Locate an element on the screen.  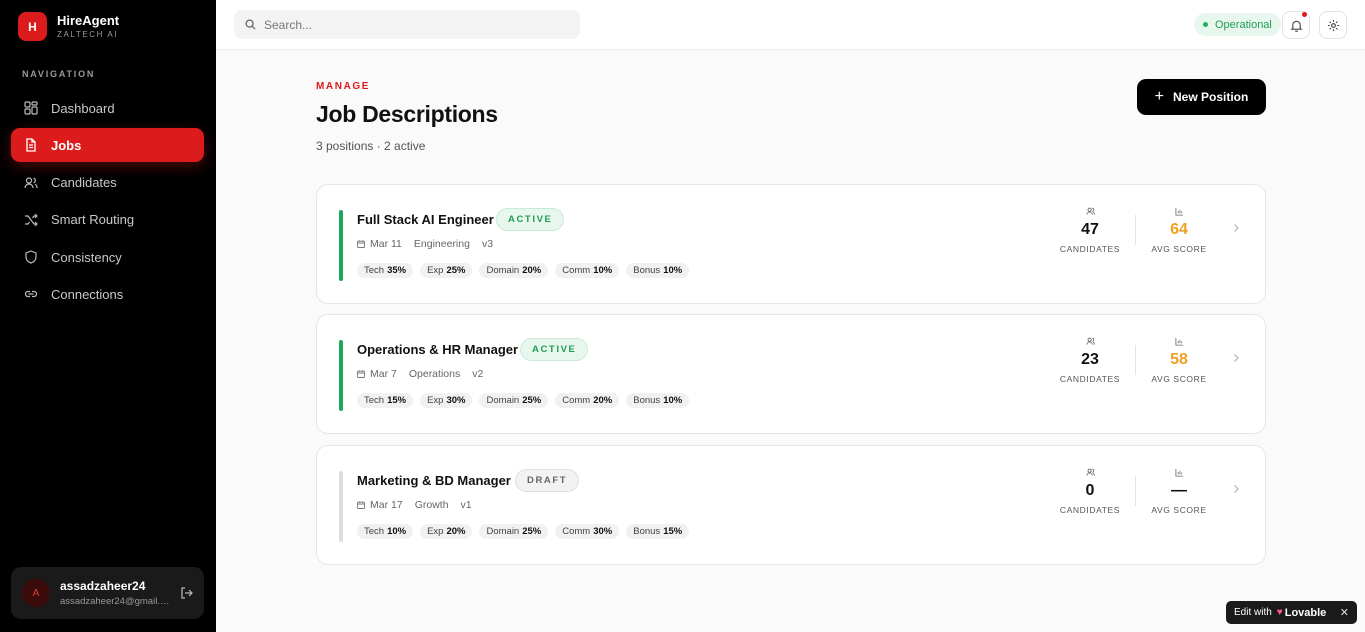
avg-score-stat: — AVG SCORE is located at coordinates (1179, 491).